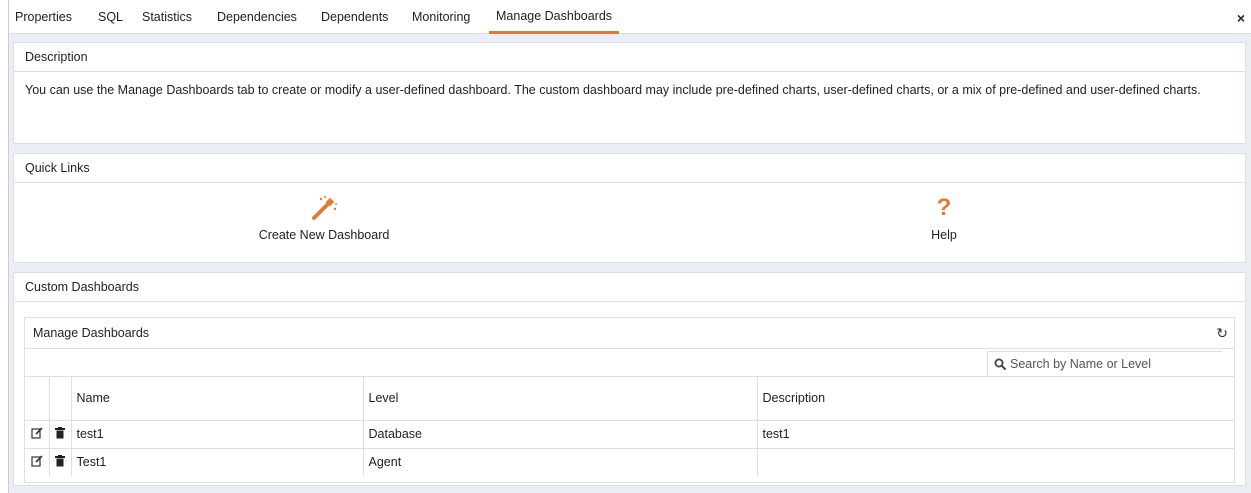  I want to click on column-header-name: Name, so click(217, 399).